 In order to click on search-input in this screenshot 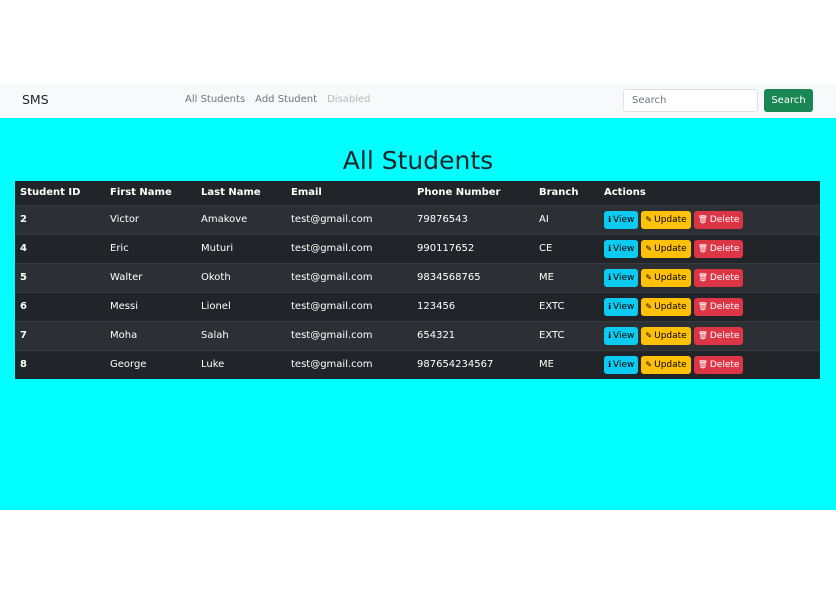, I will do `click(690, 100)`.